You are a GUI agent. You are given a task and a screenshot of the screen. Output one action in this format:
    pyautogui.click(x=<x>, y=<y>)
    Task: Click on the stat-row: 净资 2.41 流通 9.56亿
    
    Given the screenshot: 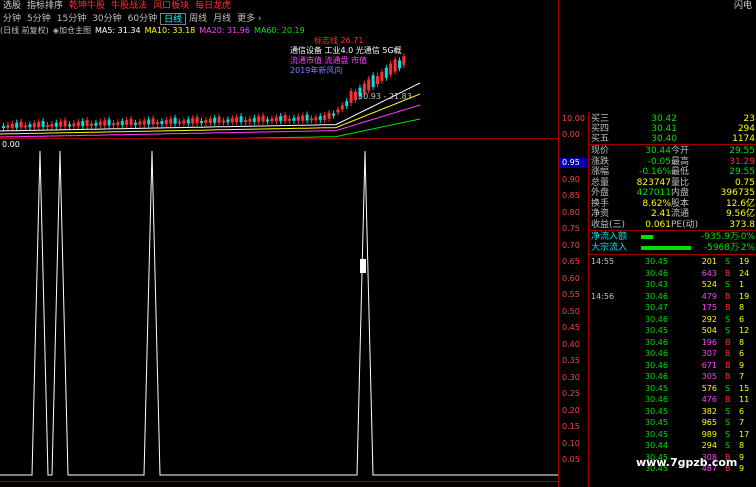 What is the action you would take?
    pyautogui.click(x=672, y=214)
    